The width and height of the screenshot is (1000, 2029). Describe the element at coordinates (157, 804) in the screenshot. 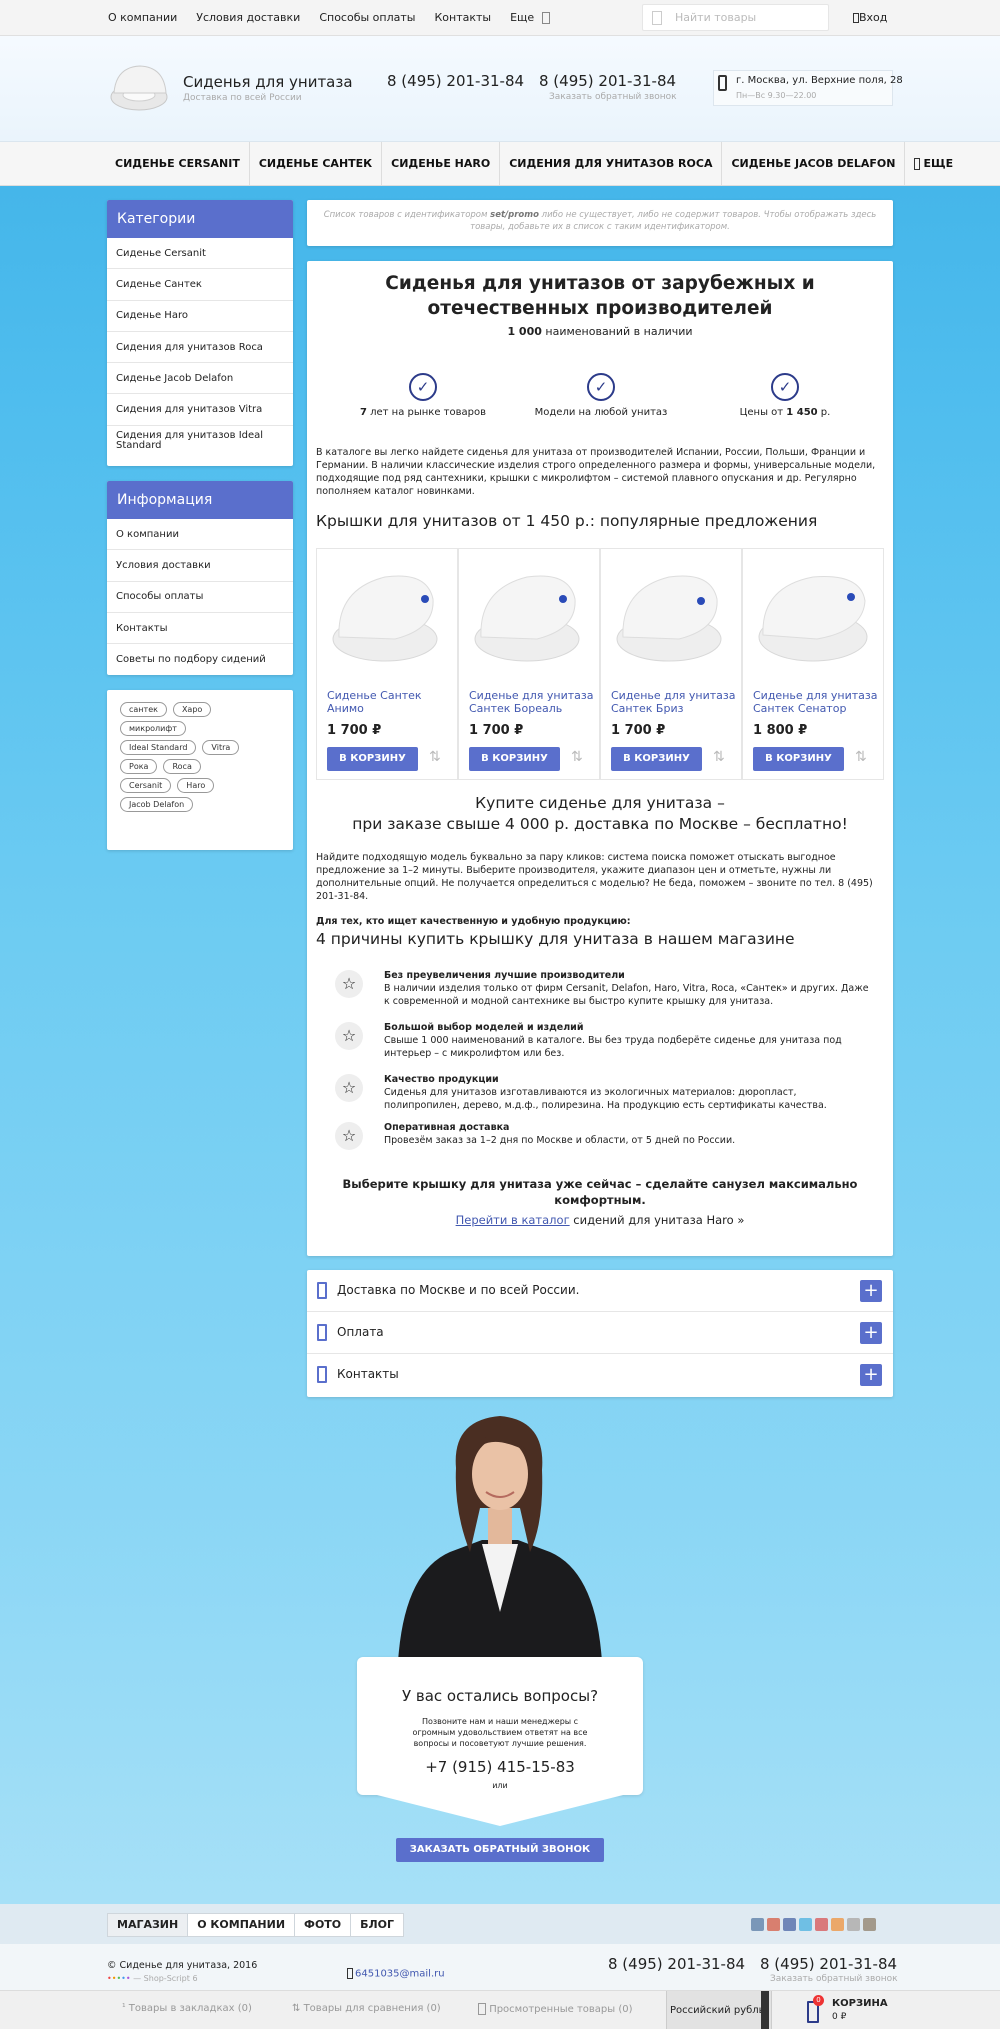

I see `tag: Jacob Delafon` at that location.